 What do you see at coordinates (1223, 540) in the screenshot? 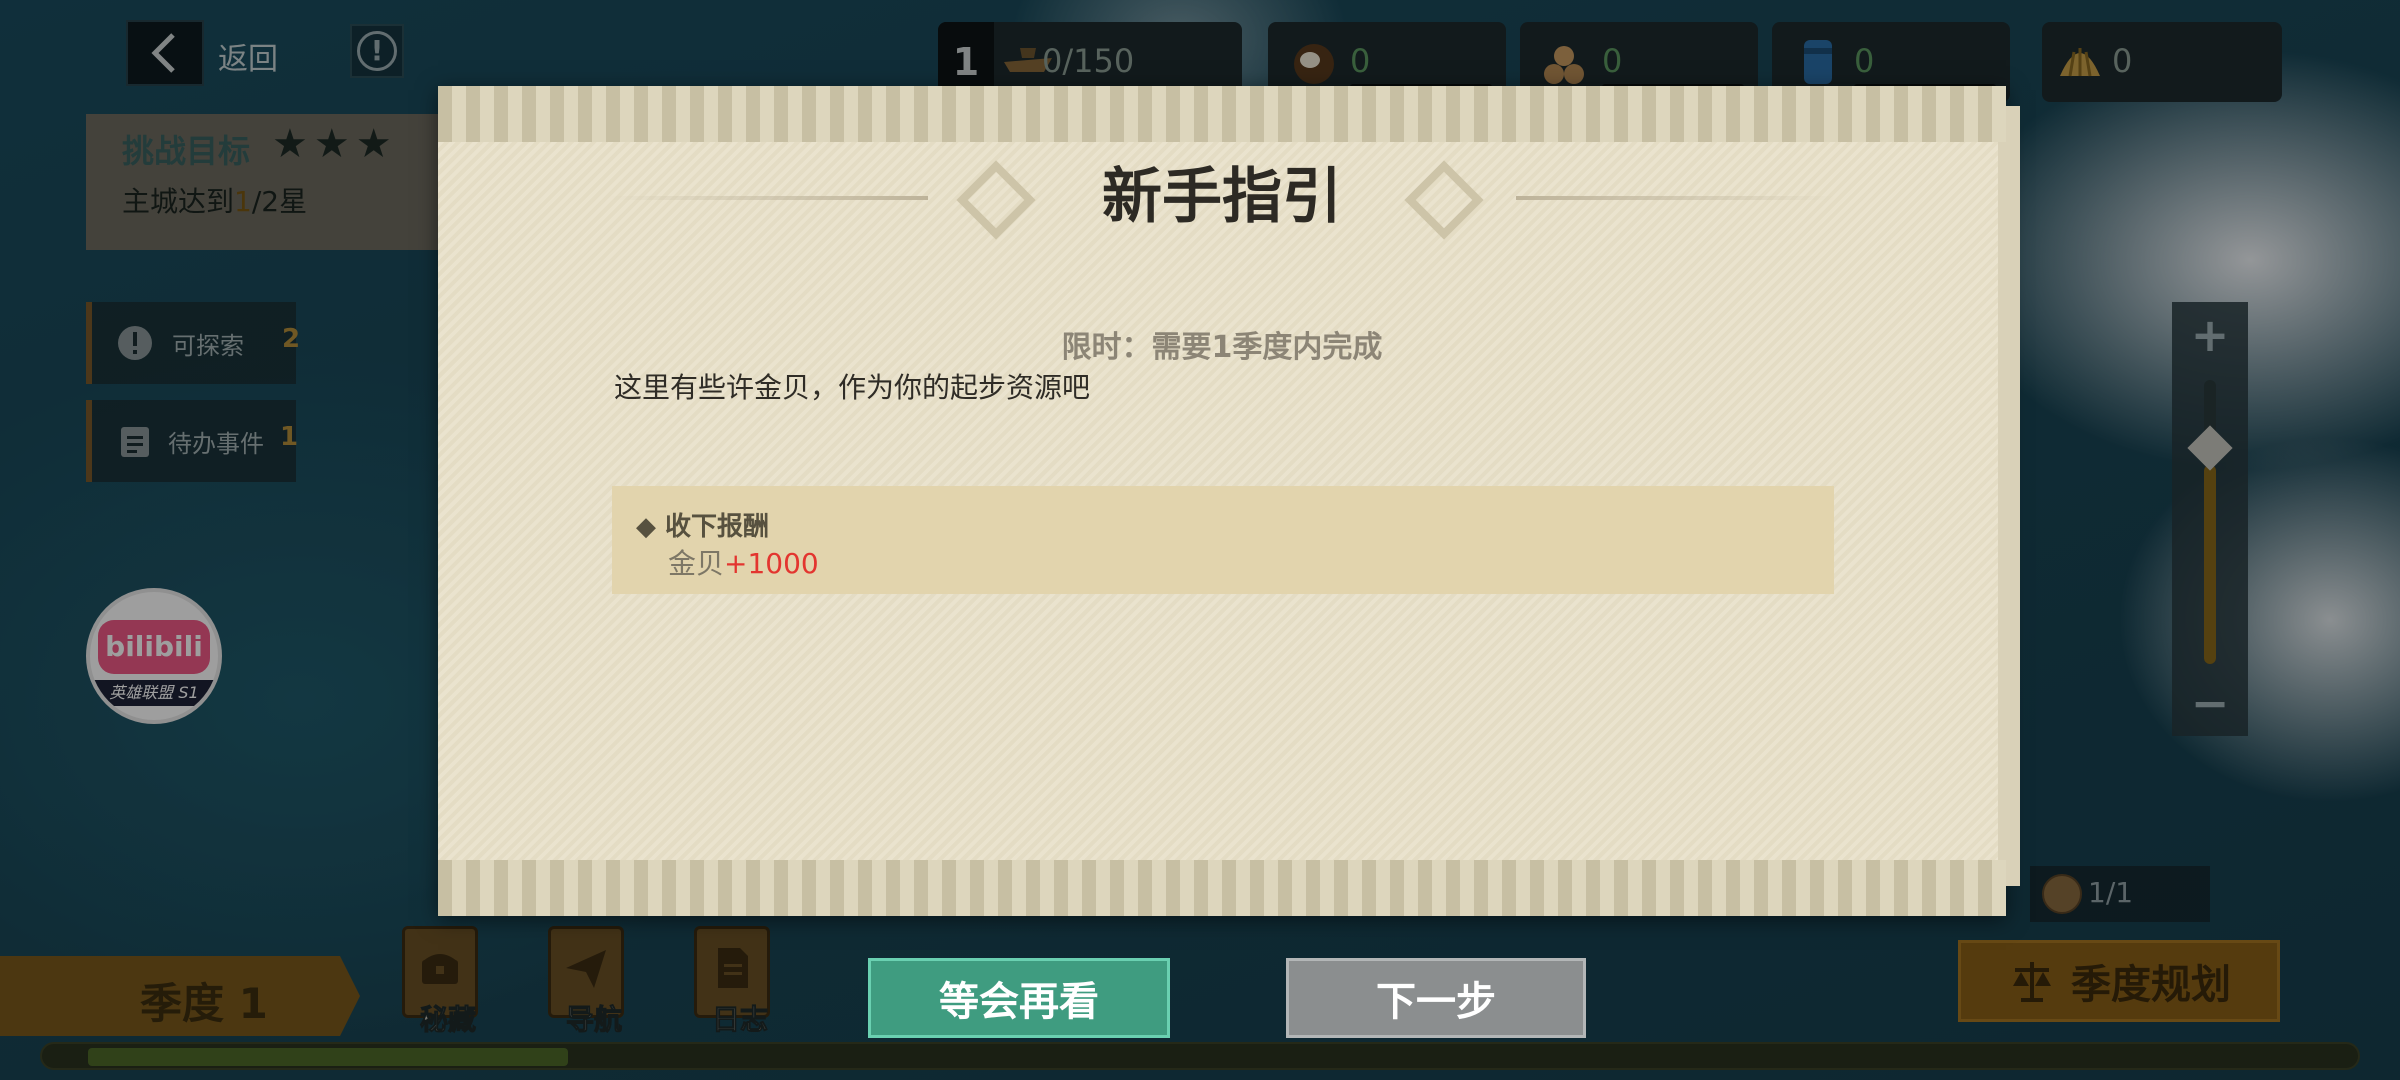
I see `reward-box: ◆ 收下报酬 金贝+1000` at bounding box center [1223, 540].